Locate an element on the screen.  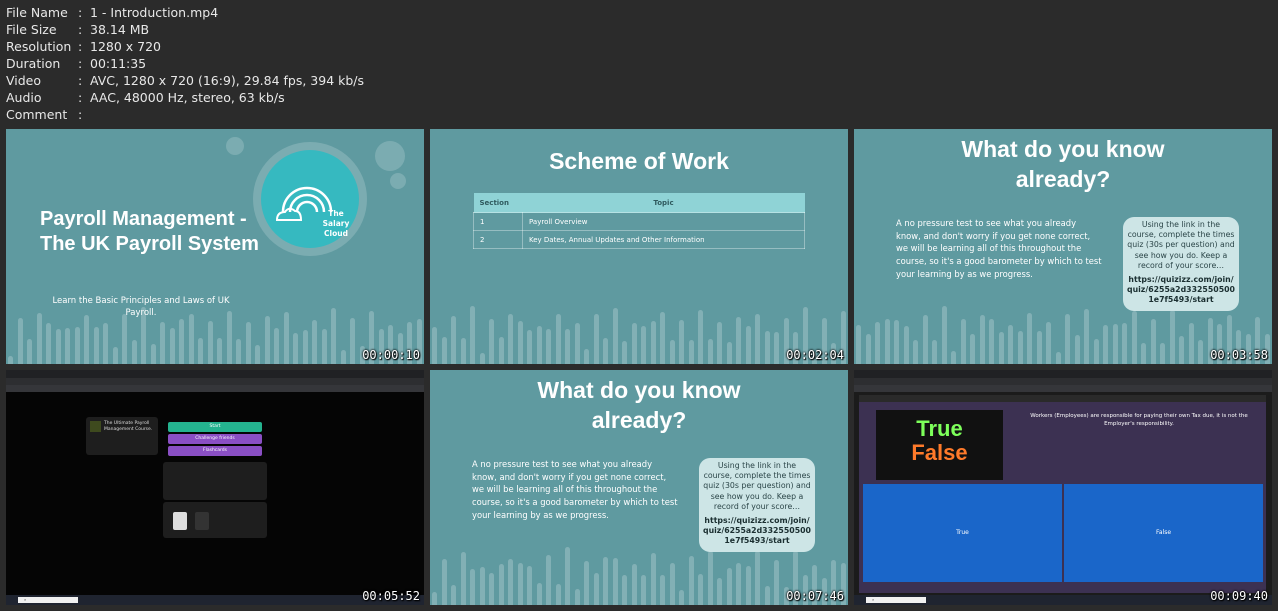
table-header-row: Section Topic is located at coordinates (639, 203).